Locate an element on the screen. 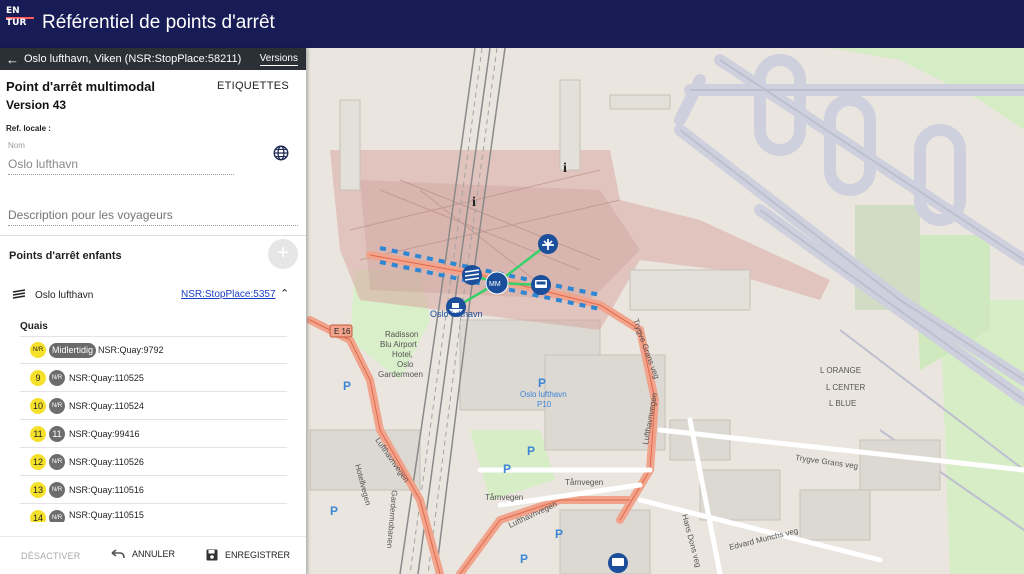 The width and height of the screenshot is (1024, 574). description-input is located at coordinates (153, 215).